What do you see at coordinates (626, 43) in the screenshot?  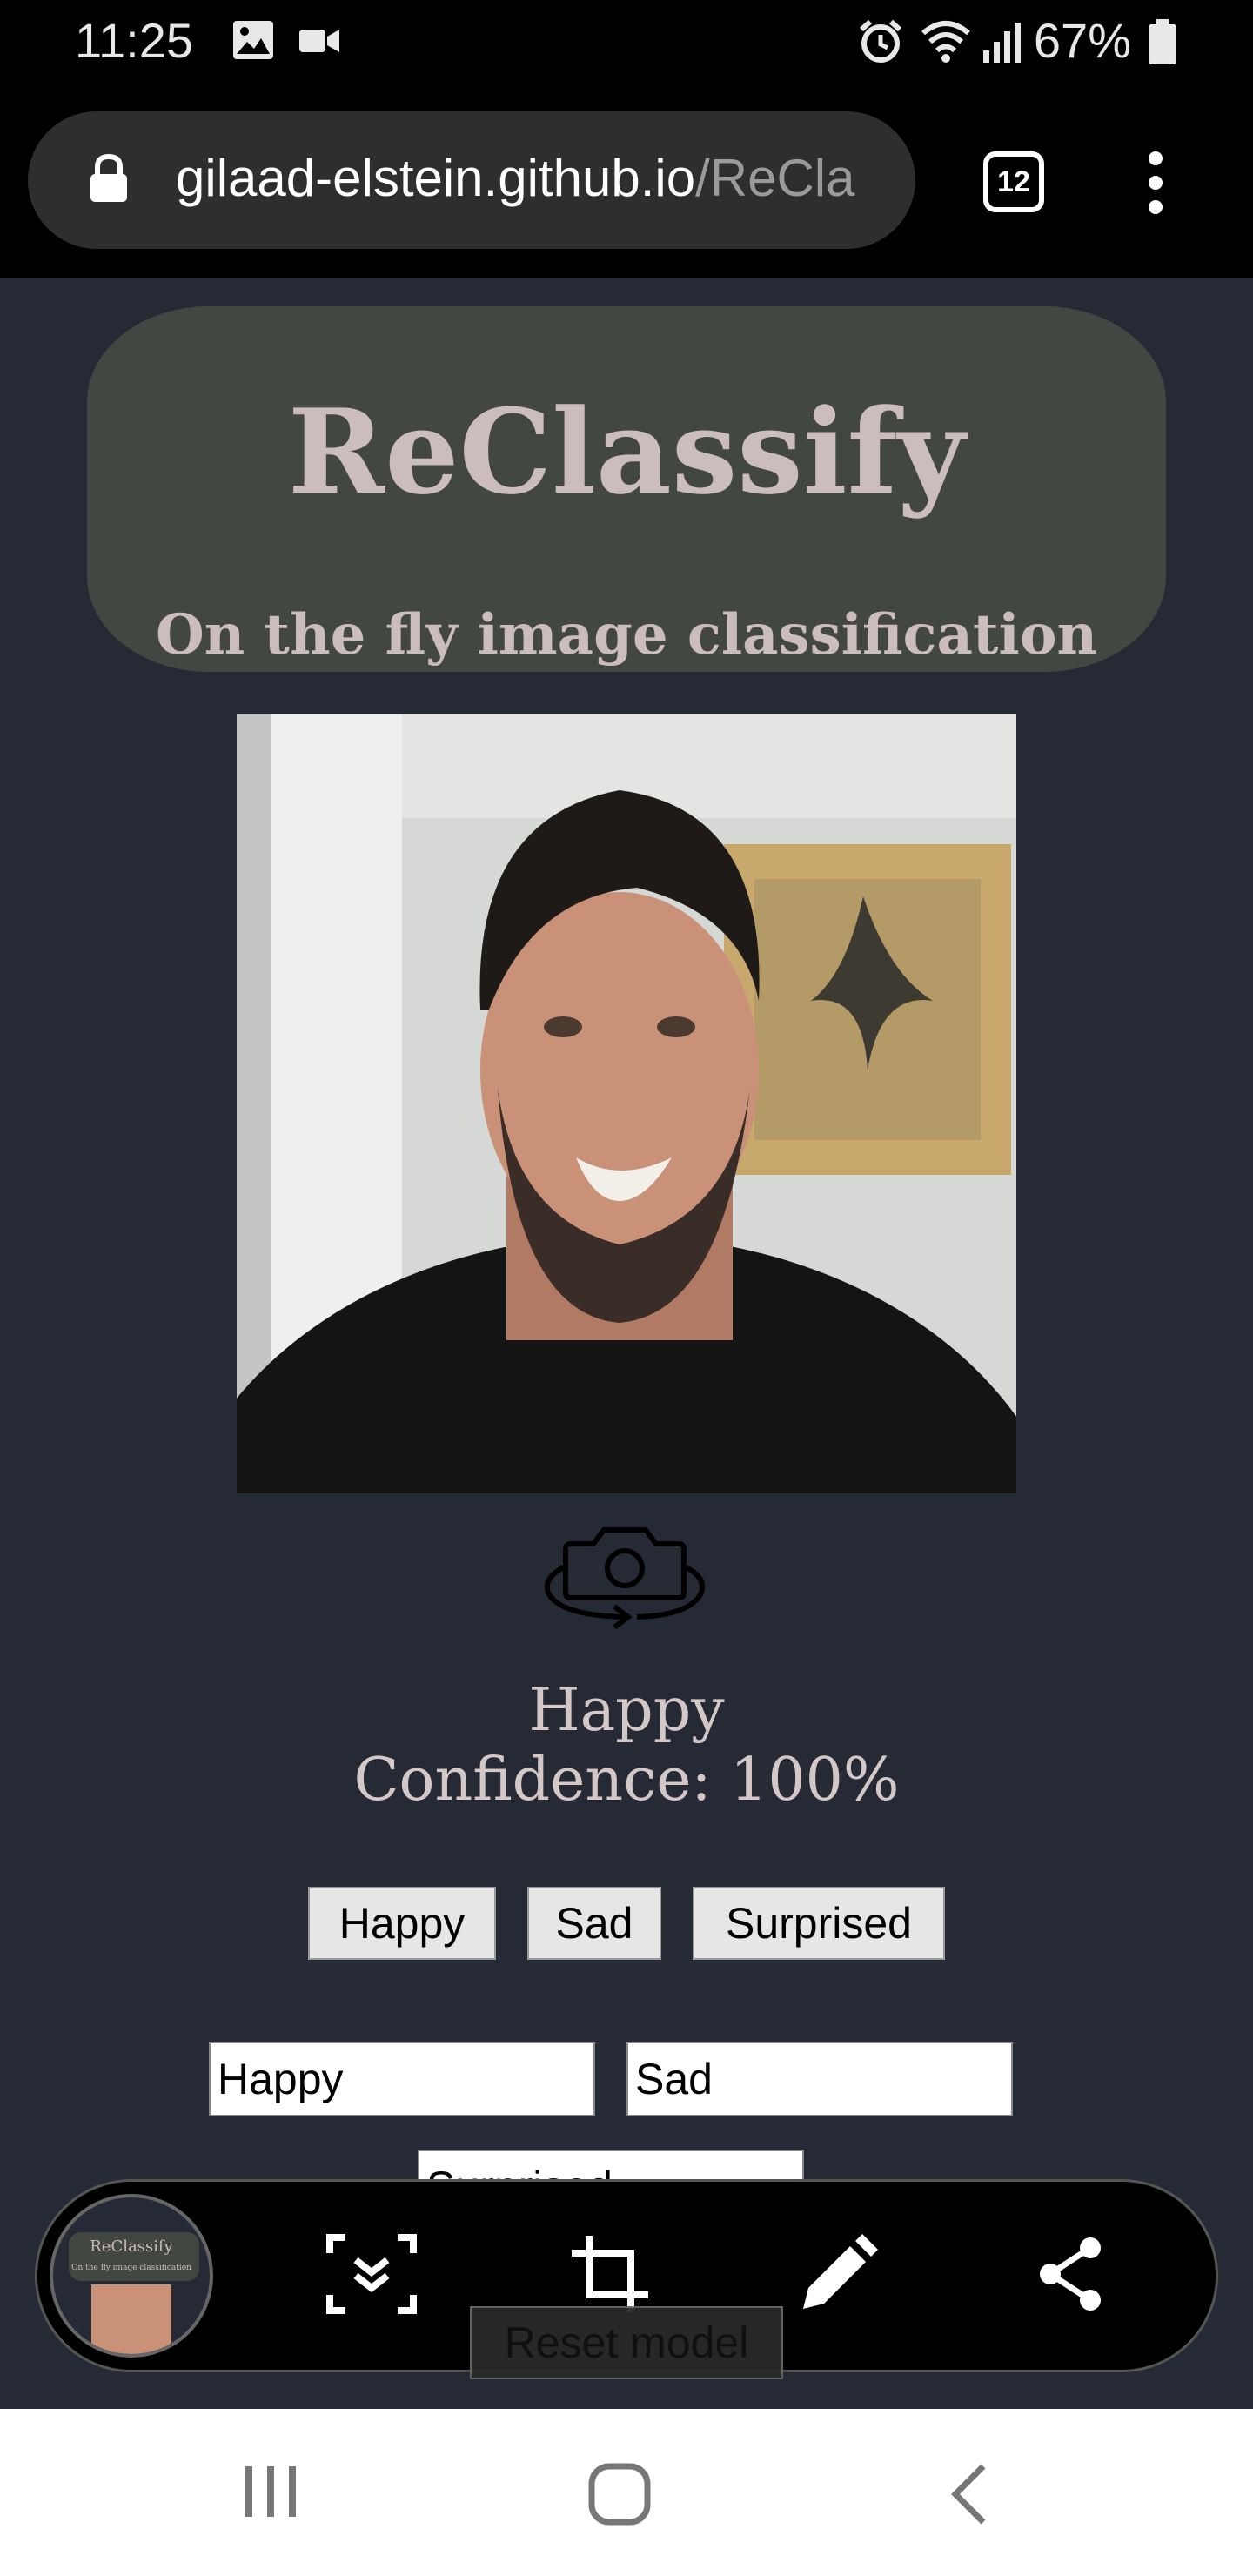 I see `status-bar: 11:25 67%` at bounding box center [626, 43].